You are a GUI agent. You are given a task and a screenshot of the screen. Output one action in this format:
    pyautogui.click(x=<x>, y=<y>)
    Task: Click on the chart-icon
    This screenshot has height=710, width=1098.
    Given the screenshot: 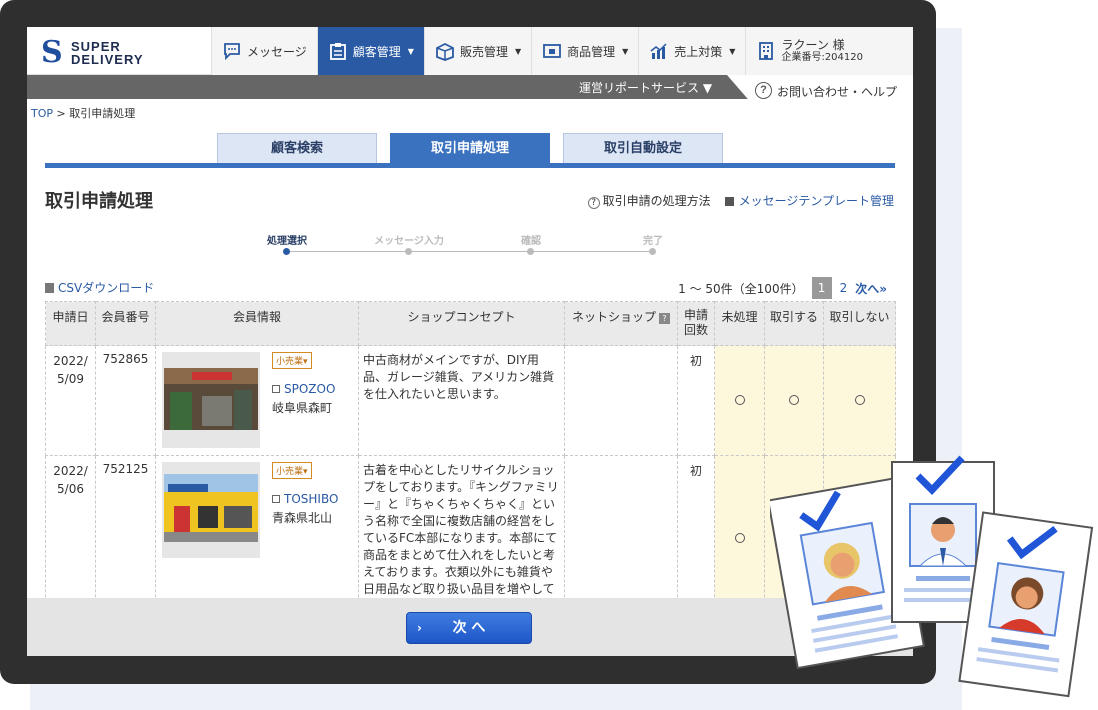 What is the action you would take?
    pyautogui.click(x=658, y=51)
    